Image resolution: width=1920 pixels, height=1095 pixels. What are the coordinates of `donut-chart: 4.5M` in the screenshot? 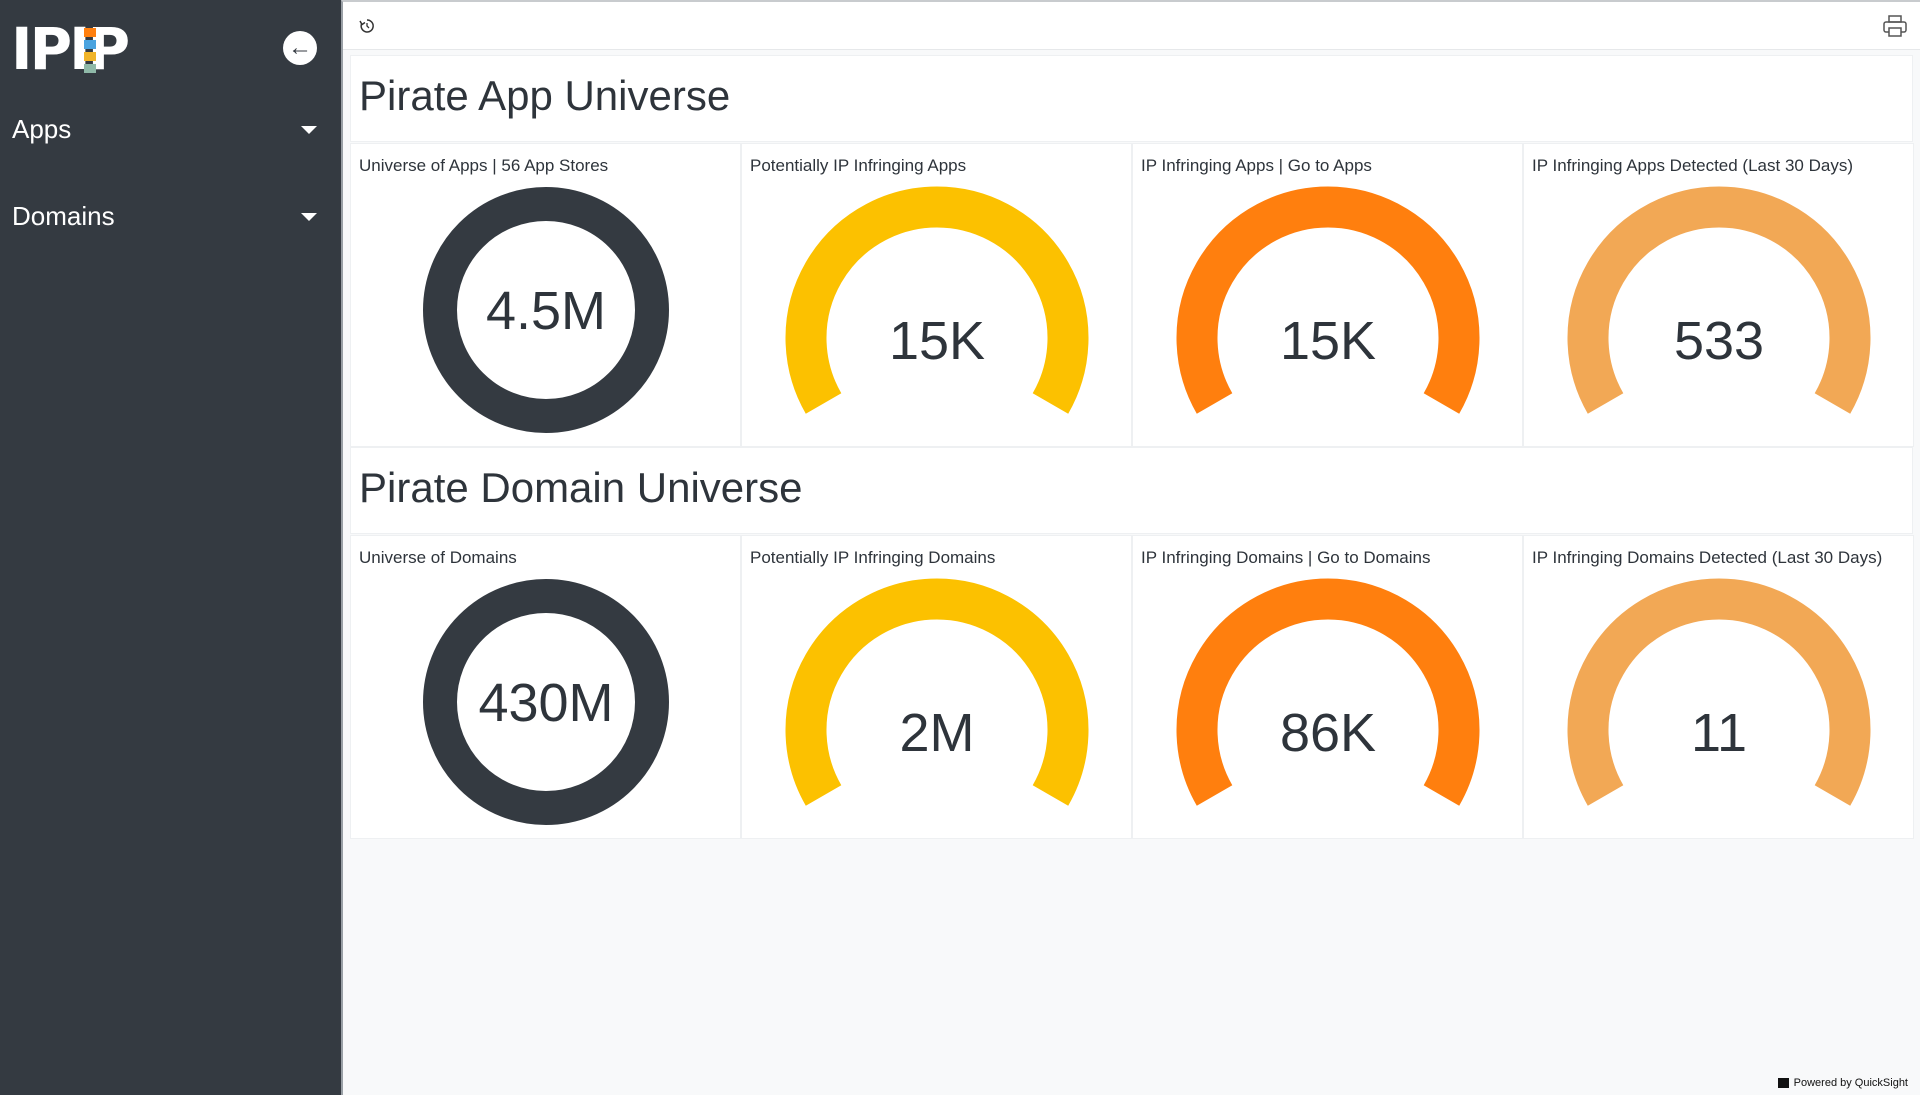 It's located at (546, 310).